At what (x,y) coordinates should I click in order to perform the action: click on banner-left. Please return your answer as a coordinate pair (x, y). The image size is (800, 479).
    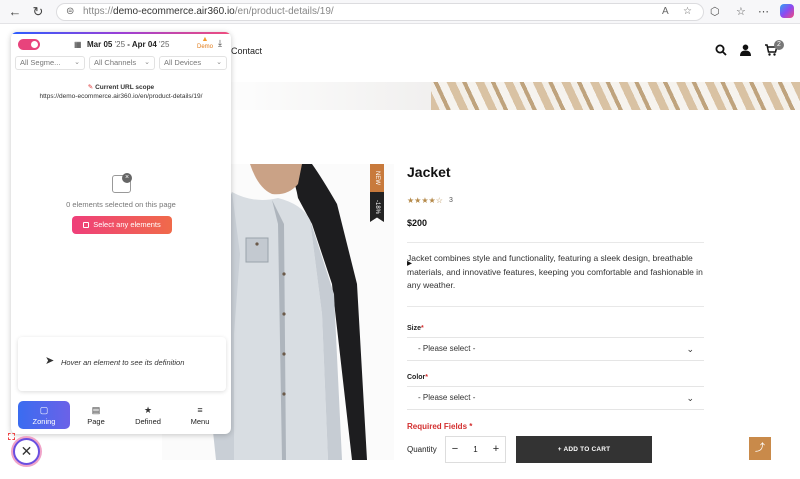
    Looking at the image, I should click on (336, 96).